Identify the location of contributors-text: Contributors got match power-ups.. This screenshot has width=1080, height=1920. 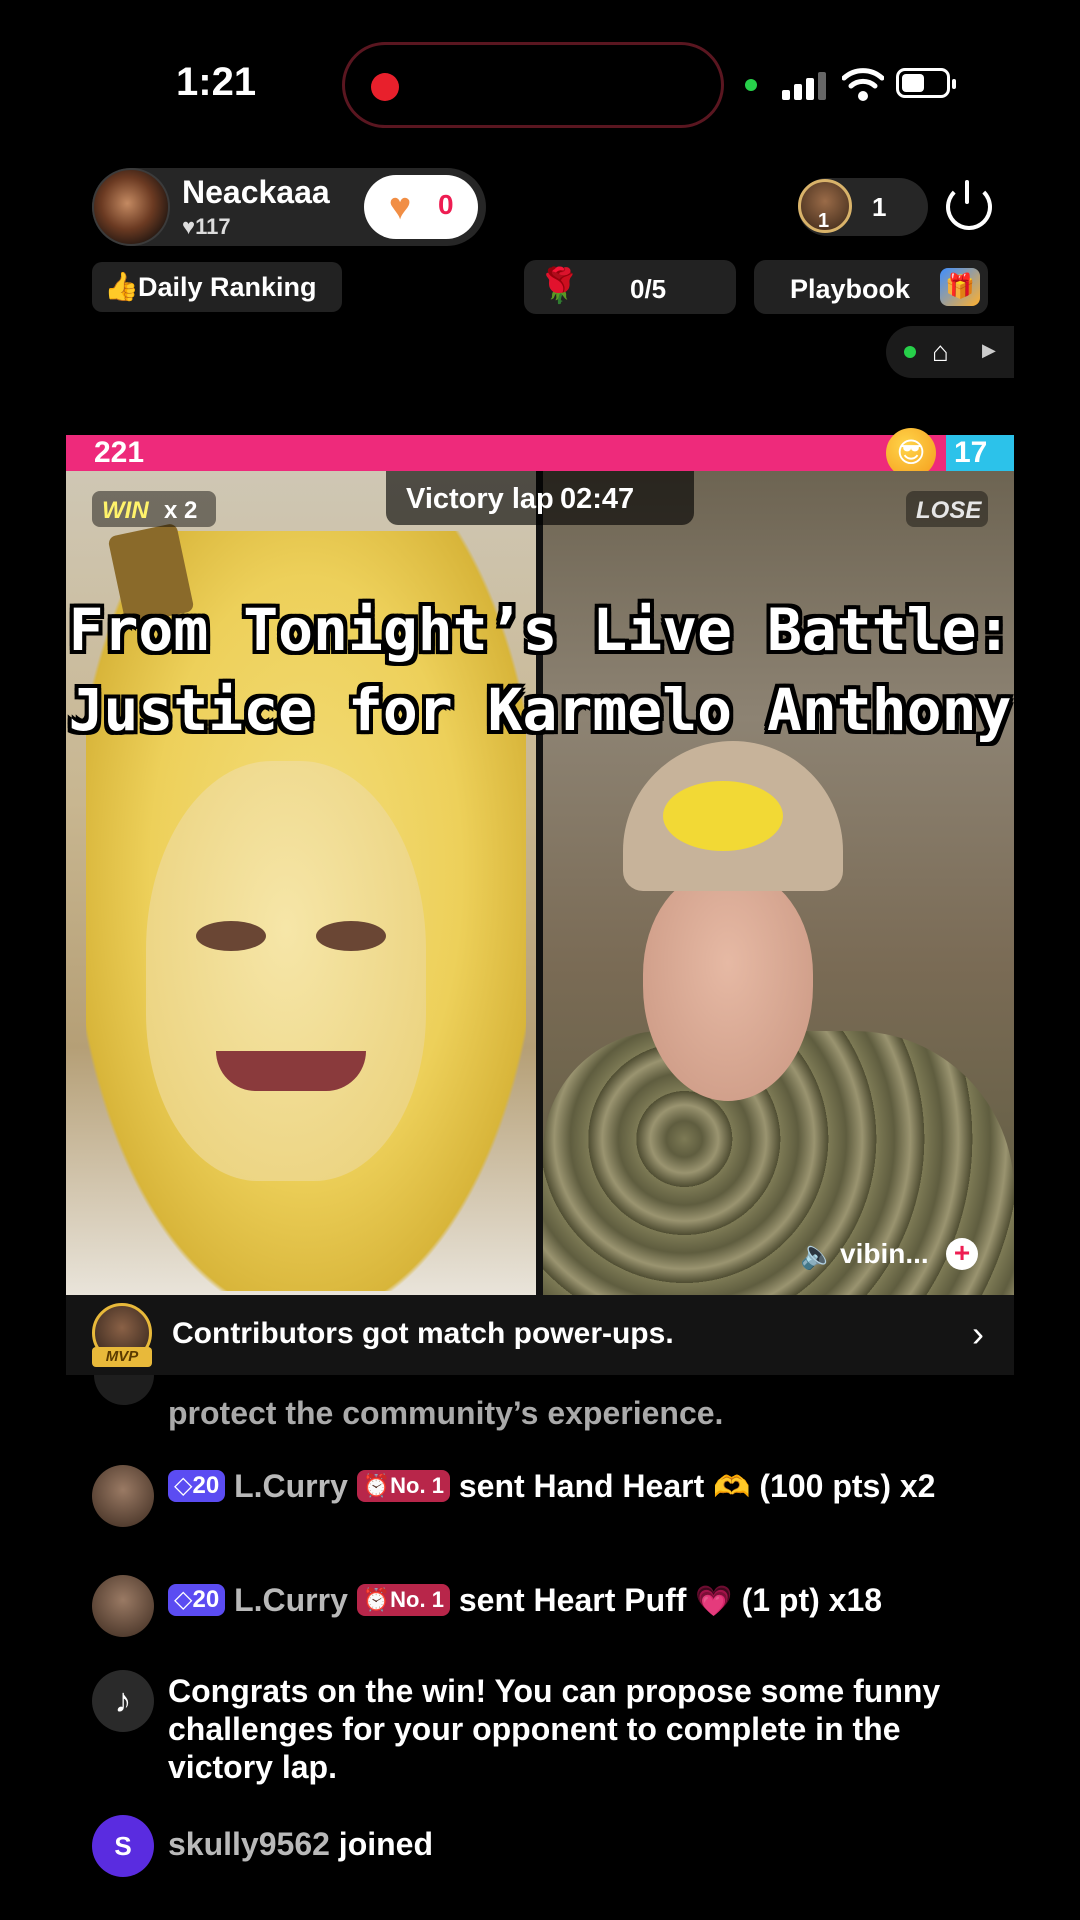
(423, 1333).